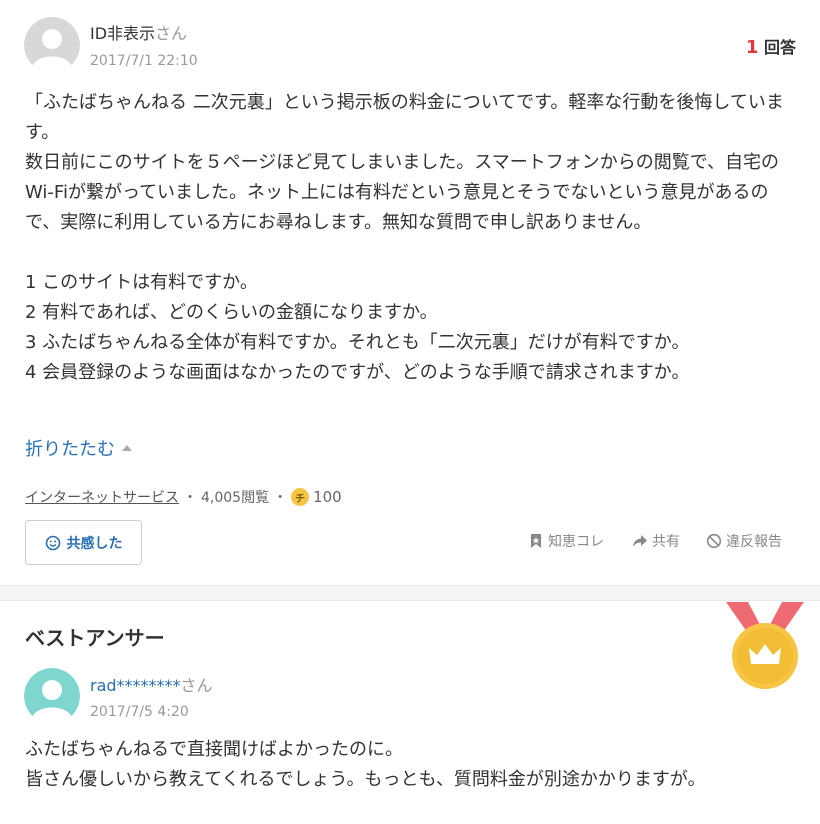 The height and width of the screenshot is (824, 820). What do you see at coordinates (714, 541) in the screenshot?
I see `report-icon` at bounding box center [714, 541].